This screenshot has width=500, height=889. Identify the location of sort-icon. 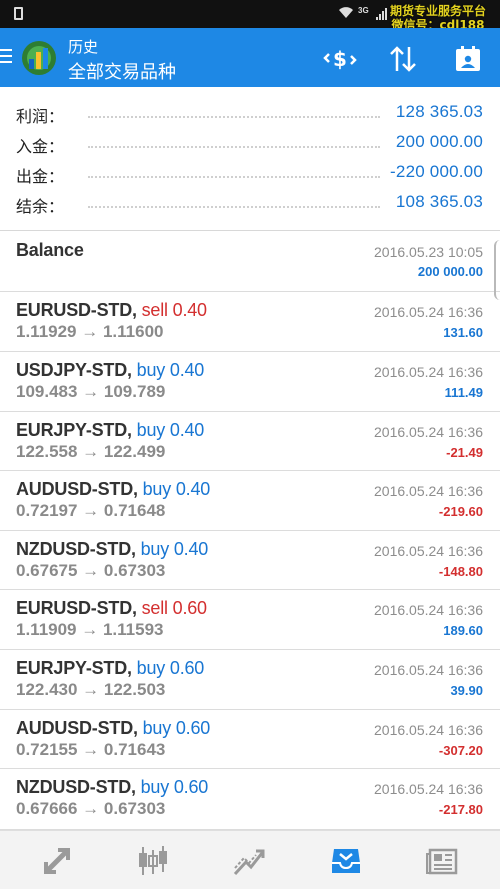
(403, 59).